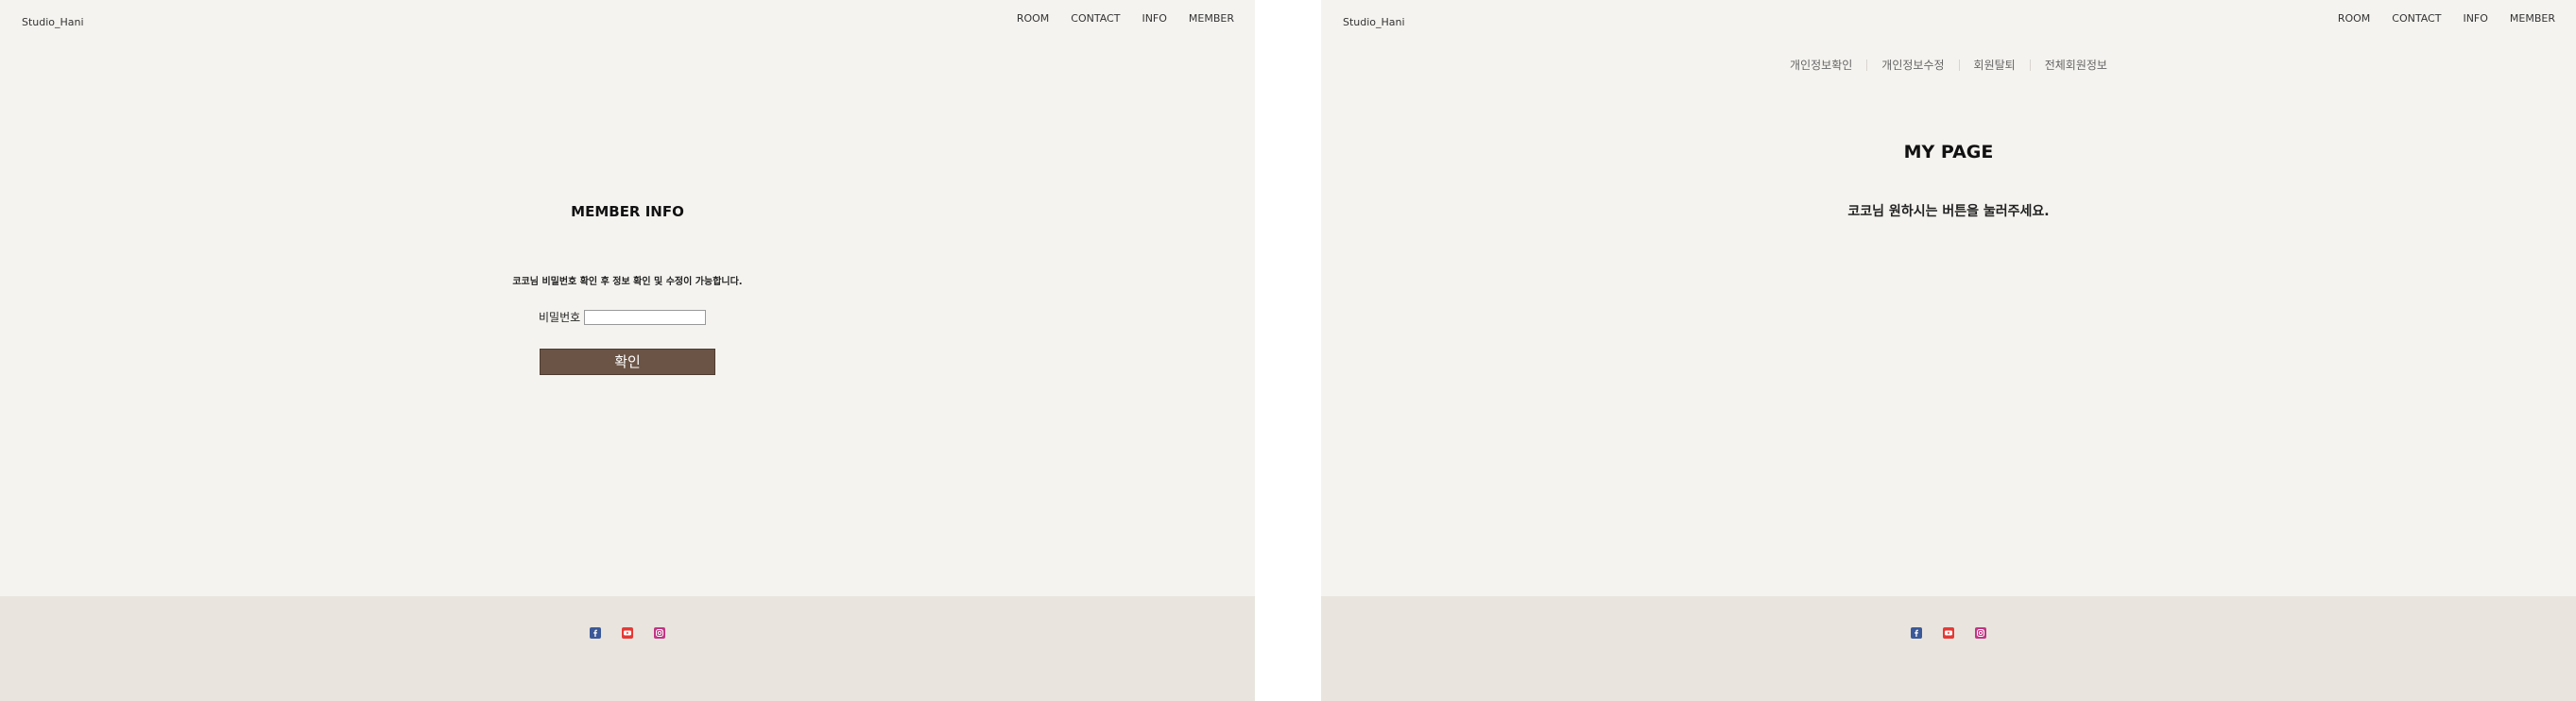  What do you see at coordinates (627, 282) in the screenshot?
I see `notice-text: 코코님 비밀번호 확인 후 정보 확인 및 수정이 가능합니다.` at bounding box center [627, 282].